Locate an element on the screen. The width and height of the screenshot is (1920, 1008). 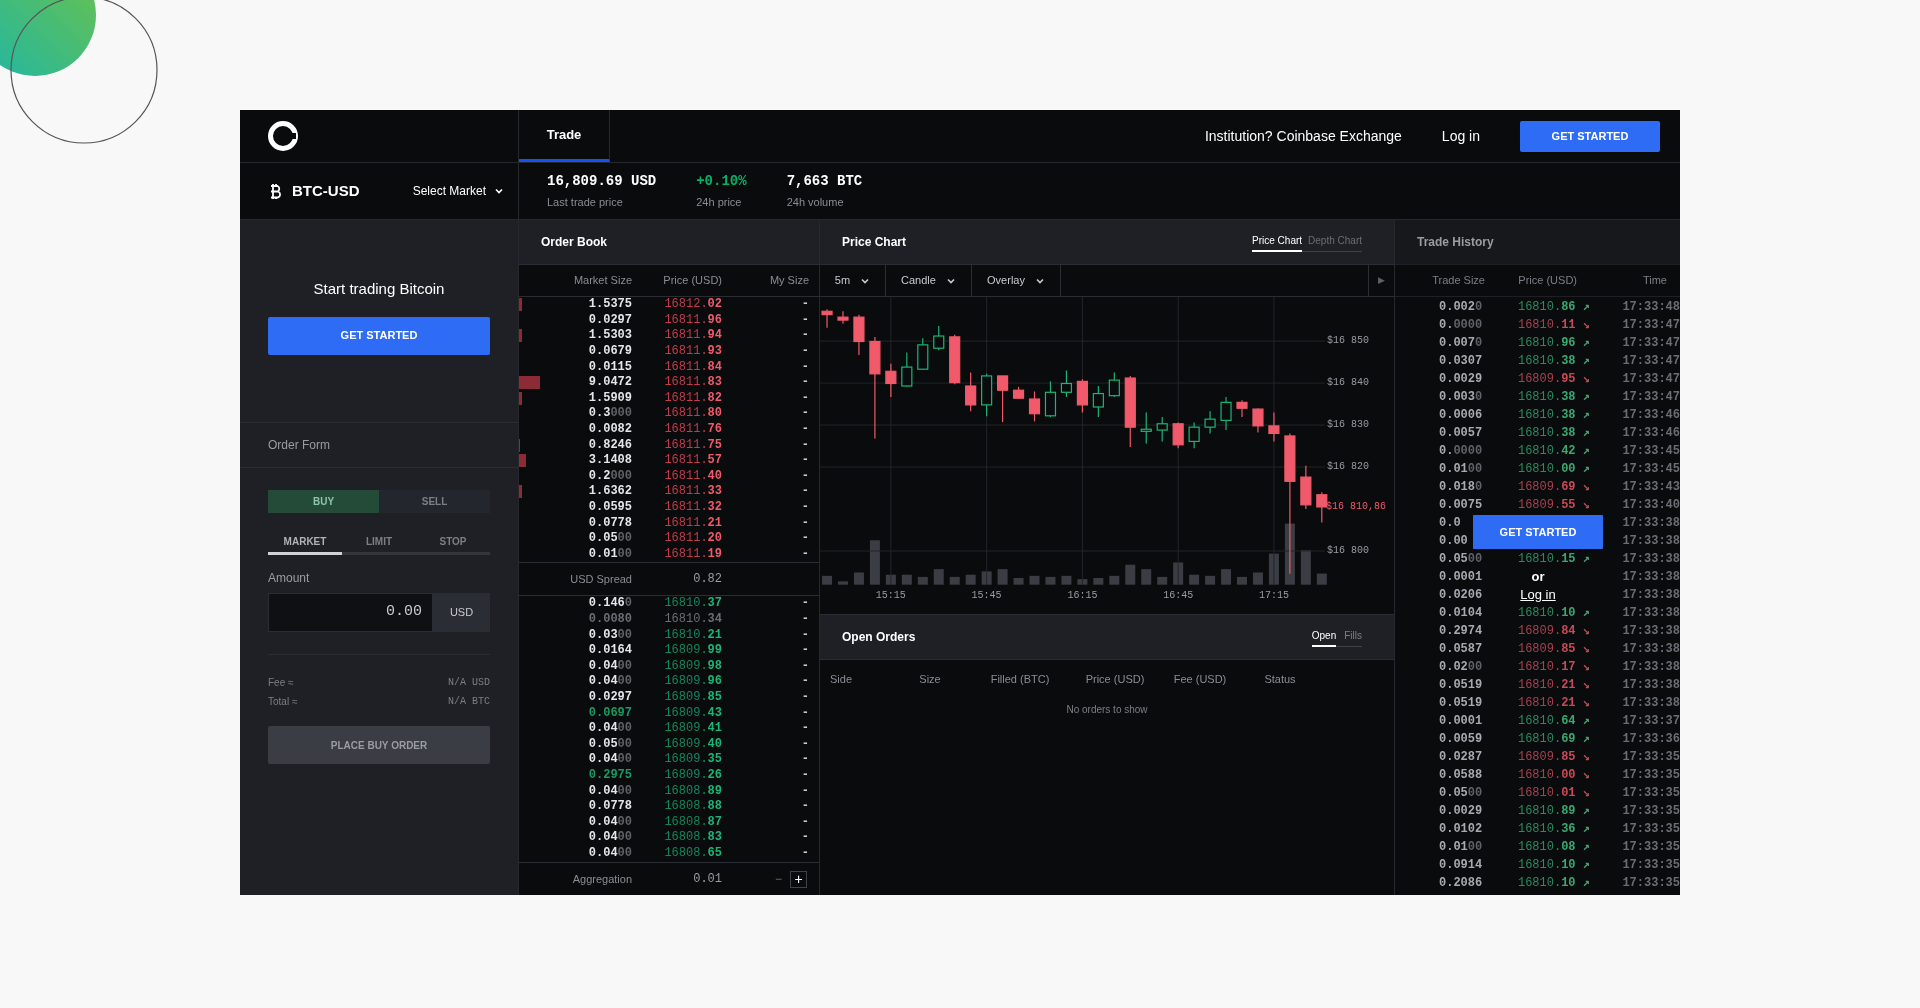
trade-size: 0.2974 is located at coordinates (1461, 631).